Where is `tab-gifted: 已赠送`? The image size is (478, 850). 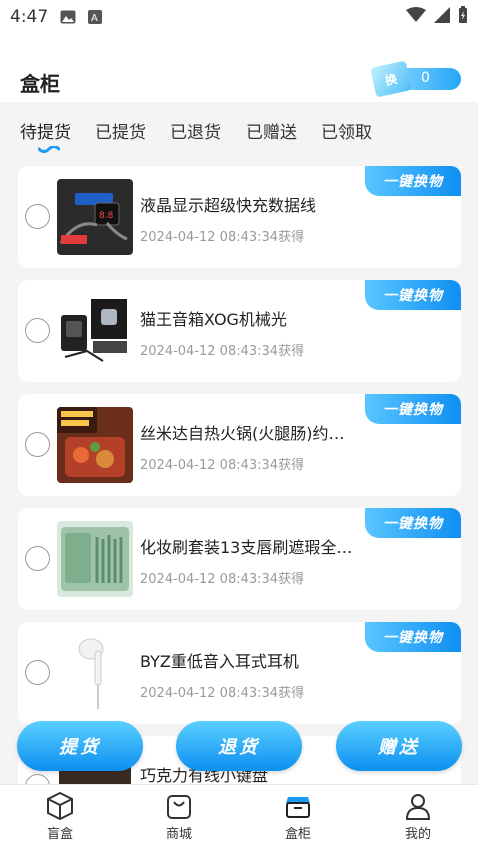 tab-gifted: 已赠送 is located at coordinates (271, 130).